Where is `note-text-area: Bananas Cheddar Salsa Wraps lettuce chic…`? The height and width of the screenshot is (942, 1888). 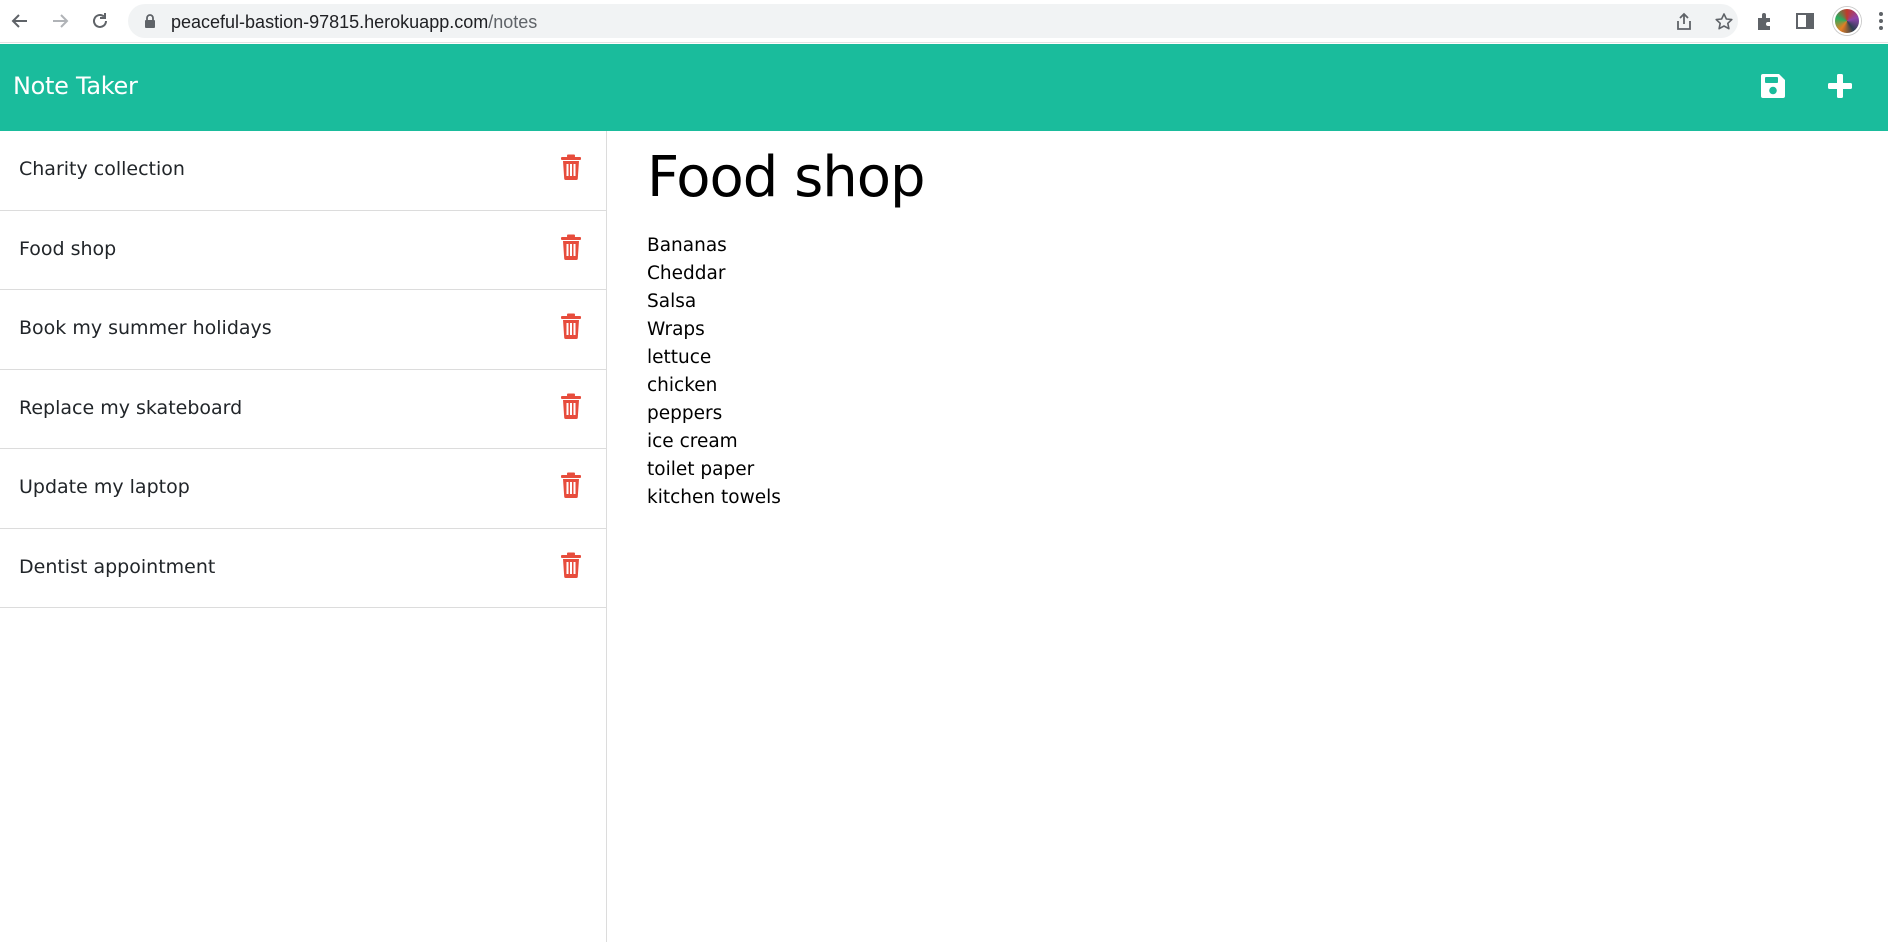 note-text-area: Bananas Cheddar Salsa Wraps lettuce chic… is located at coordinates (714, 372).